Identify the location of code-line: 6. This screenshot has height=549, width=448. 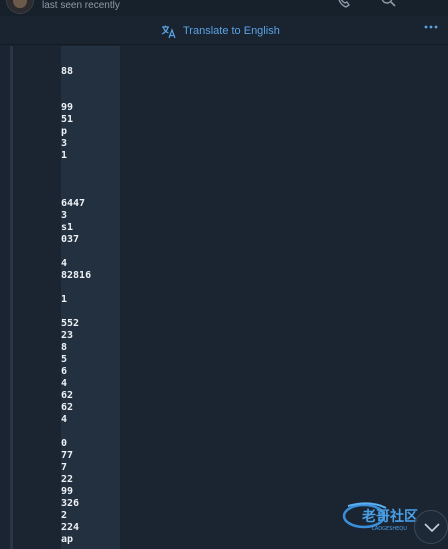
(64, 371).